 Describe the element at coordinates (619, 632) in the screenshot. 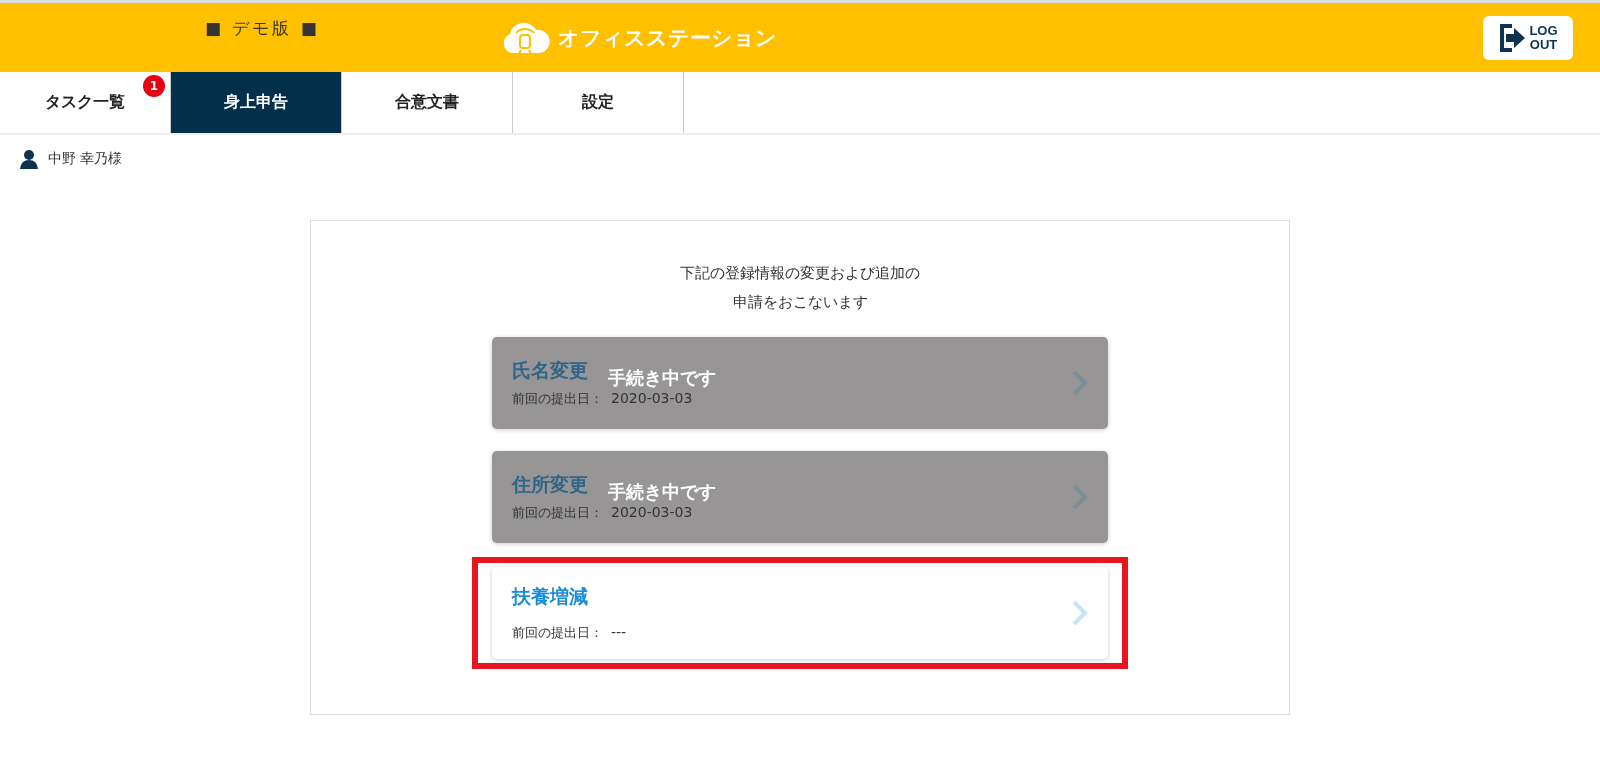

I see `date-value: ---` at that location.